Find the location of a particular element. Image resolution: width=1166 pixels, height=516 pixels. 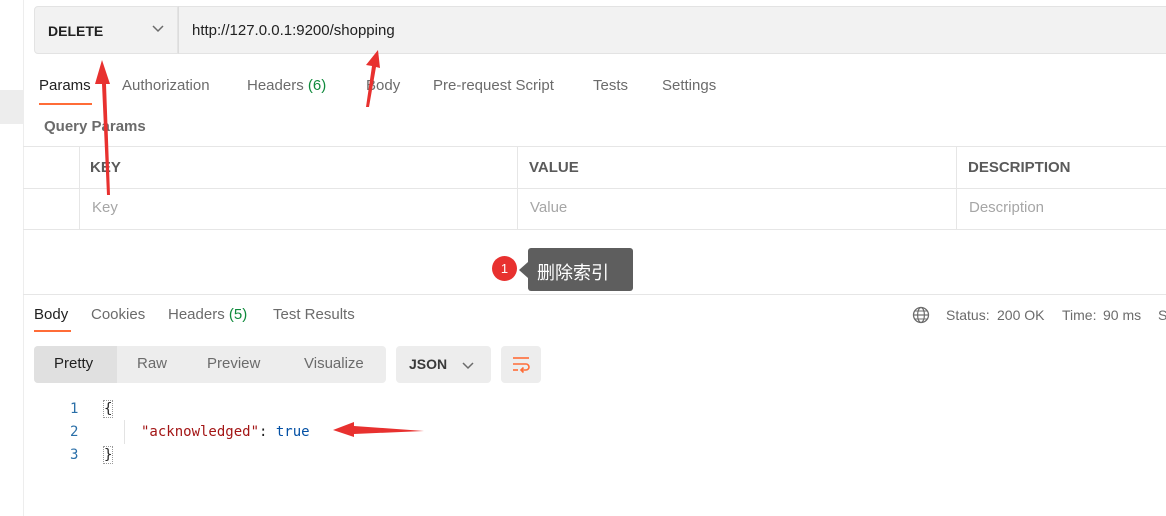

json-value: true is located at coordinates (292, 432).